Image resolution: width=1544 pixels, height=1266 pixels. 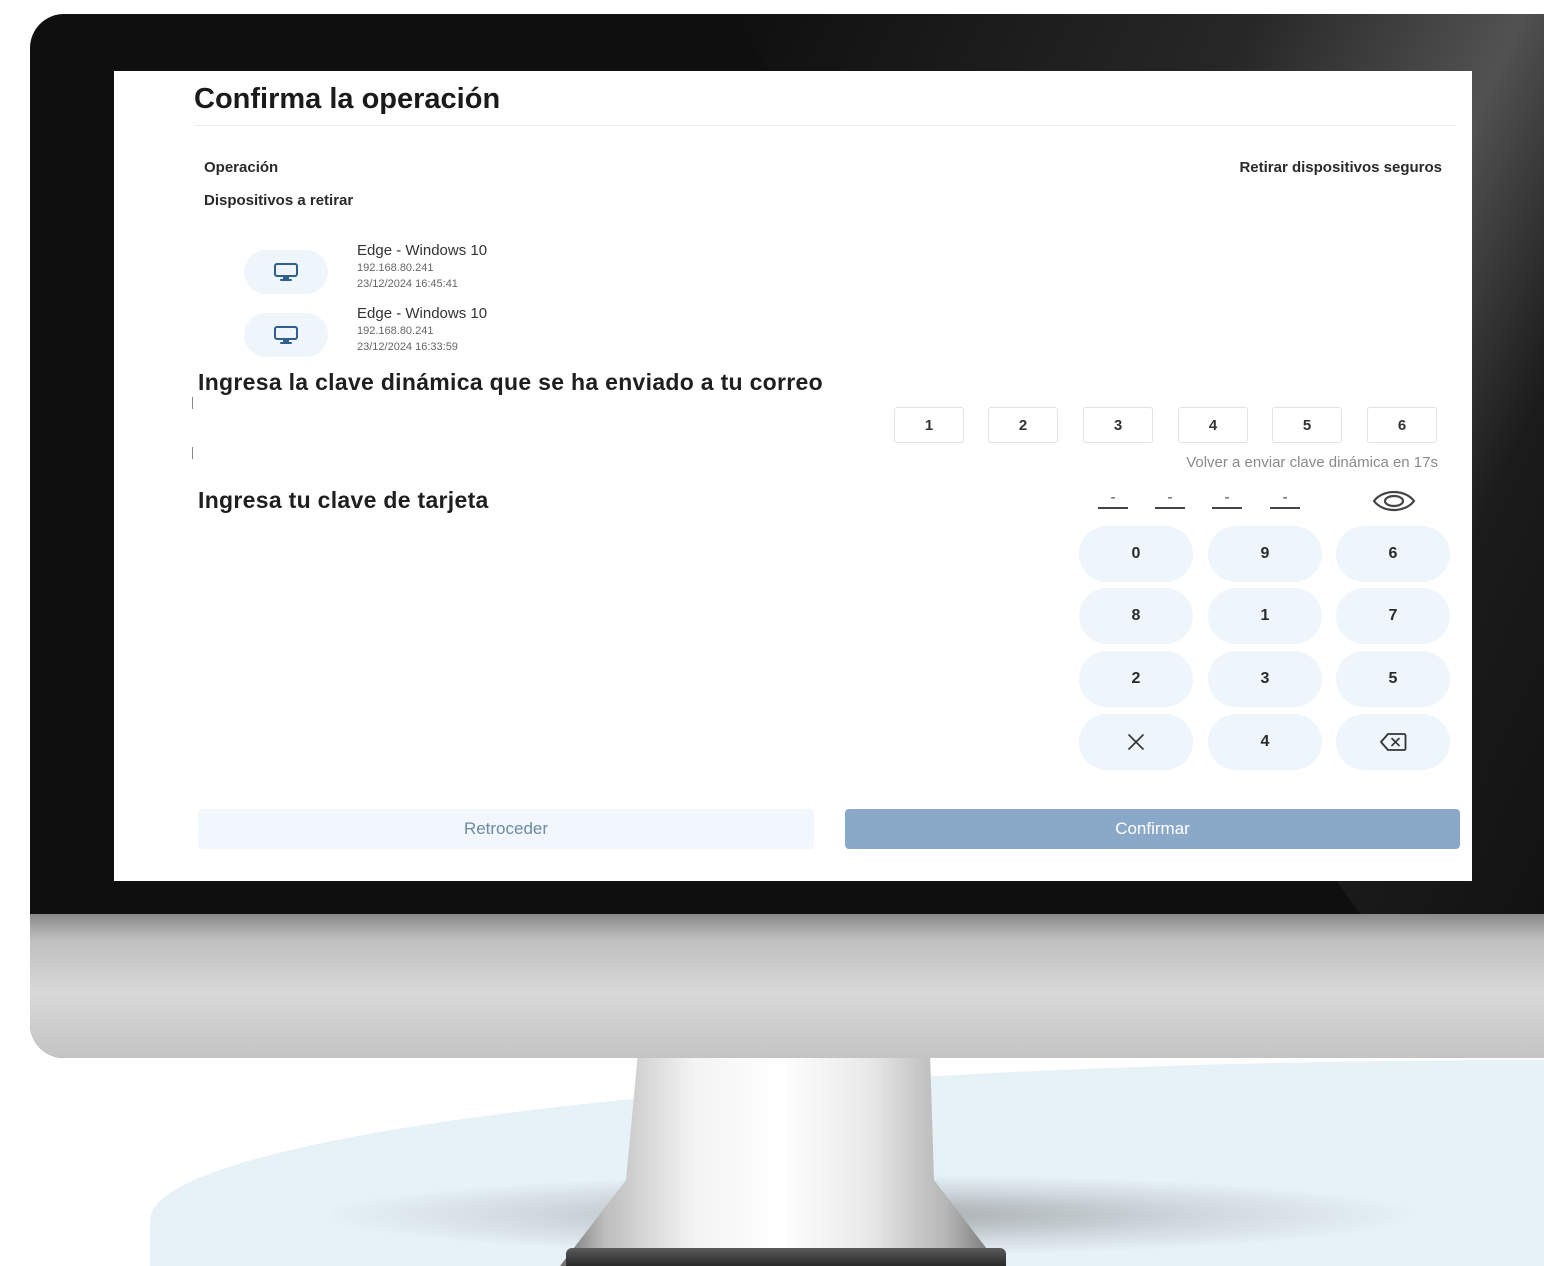 What do you see at coordinates (1265, 616) in the screenshot?
I see `keypad-key: 1` at bounding box center [1265, 616].